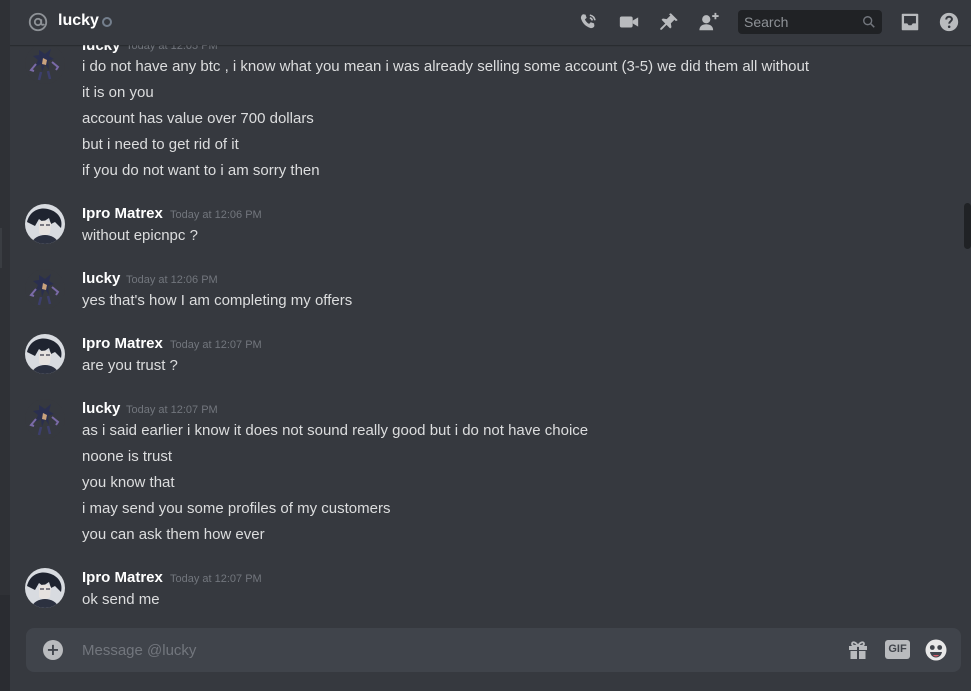 The width and height of the screenshot is (971, 691). I want to click on attach-plus-icon: +, so click(53, 649).